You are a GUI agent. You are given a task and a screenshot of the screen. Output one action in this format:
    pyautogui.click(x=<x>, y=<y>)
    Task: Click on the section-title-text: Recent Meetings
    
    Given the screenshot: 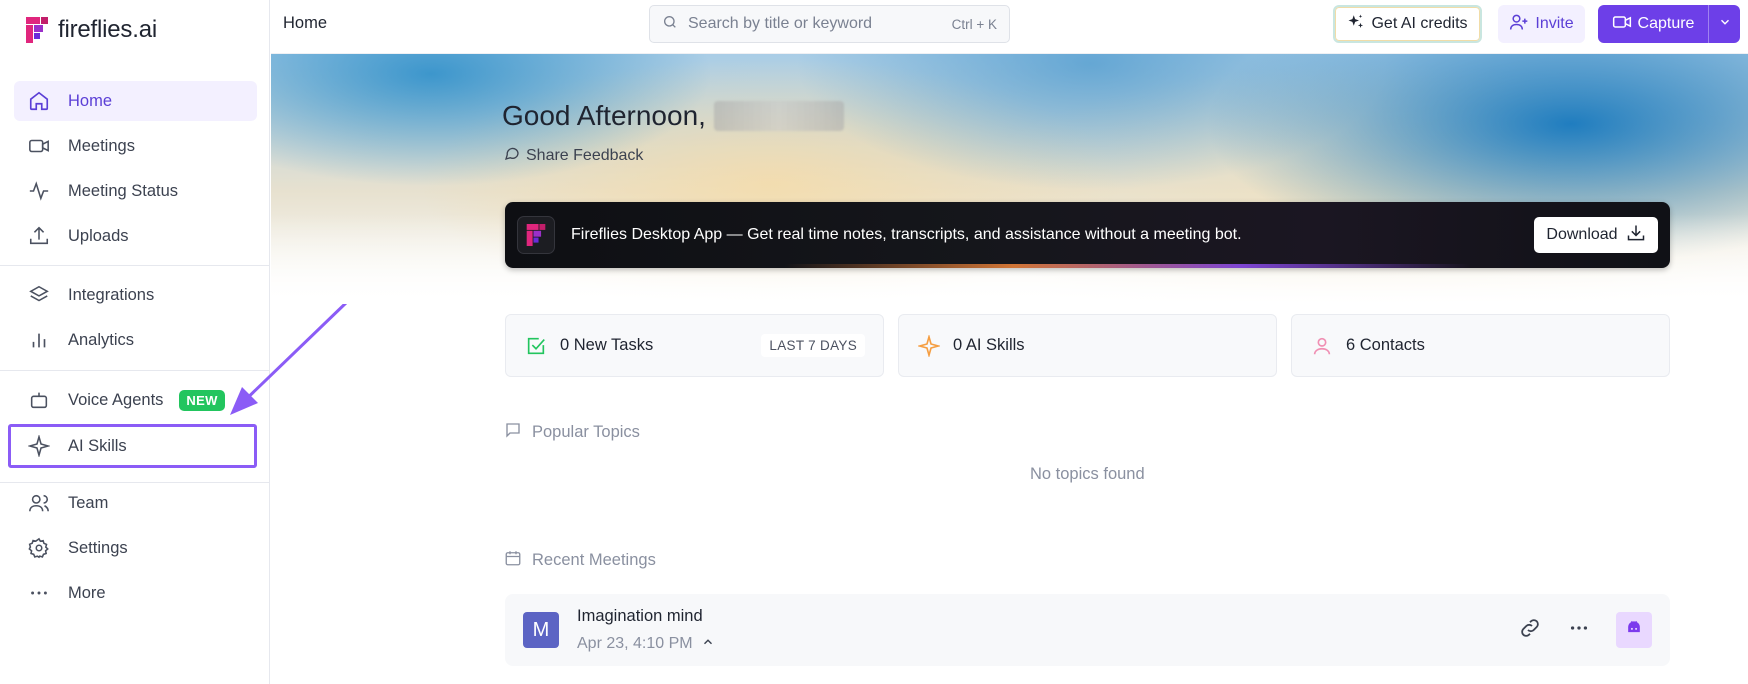 What is the action you would take?
    pyautogui.click(x=594, y=560)
    